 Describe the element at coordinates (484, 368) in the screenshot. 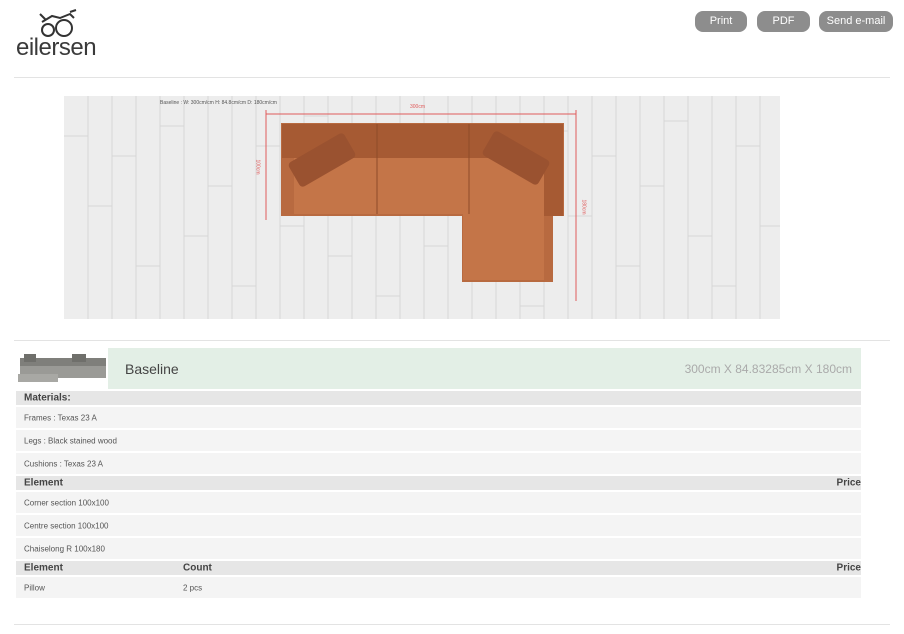

I see `product-header-bar: Baseline 300cm X 84.83285cm X 180cm` at that location.